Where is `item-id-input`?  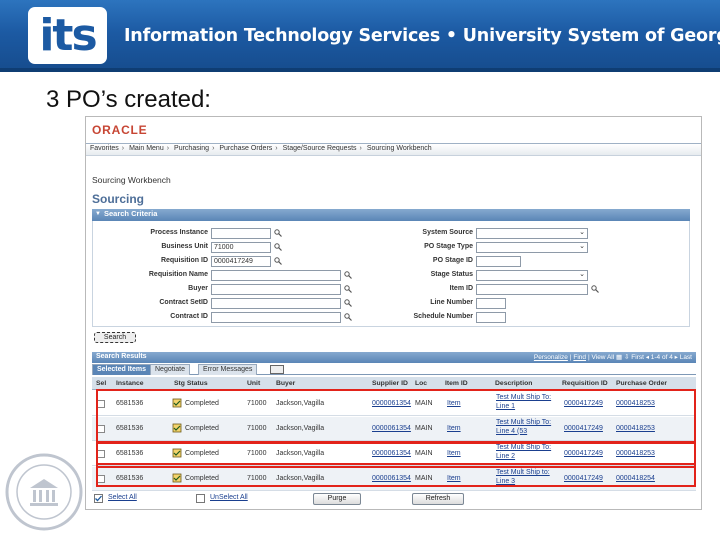
item-id-input is located at coordinates (532, 289).